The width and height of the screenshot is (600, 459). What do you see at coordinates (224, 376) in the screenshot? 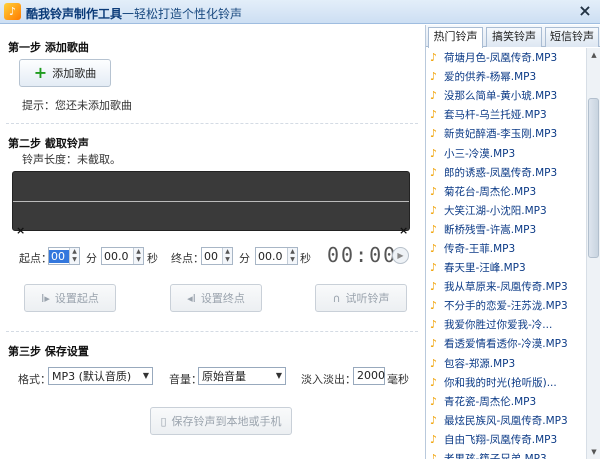
I see `volume-value: 原始音量` at bounding box center [224, 376].